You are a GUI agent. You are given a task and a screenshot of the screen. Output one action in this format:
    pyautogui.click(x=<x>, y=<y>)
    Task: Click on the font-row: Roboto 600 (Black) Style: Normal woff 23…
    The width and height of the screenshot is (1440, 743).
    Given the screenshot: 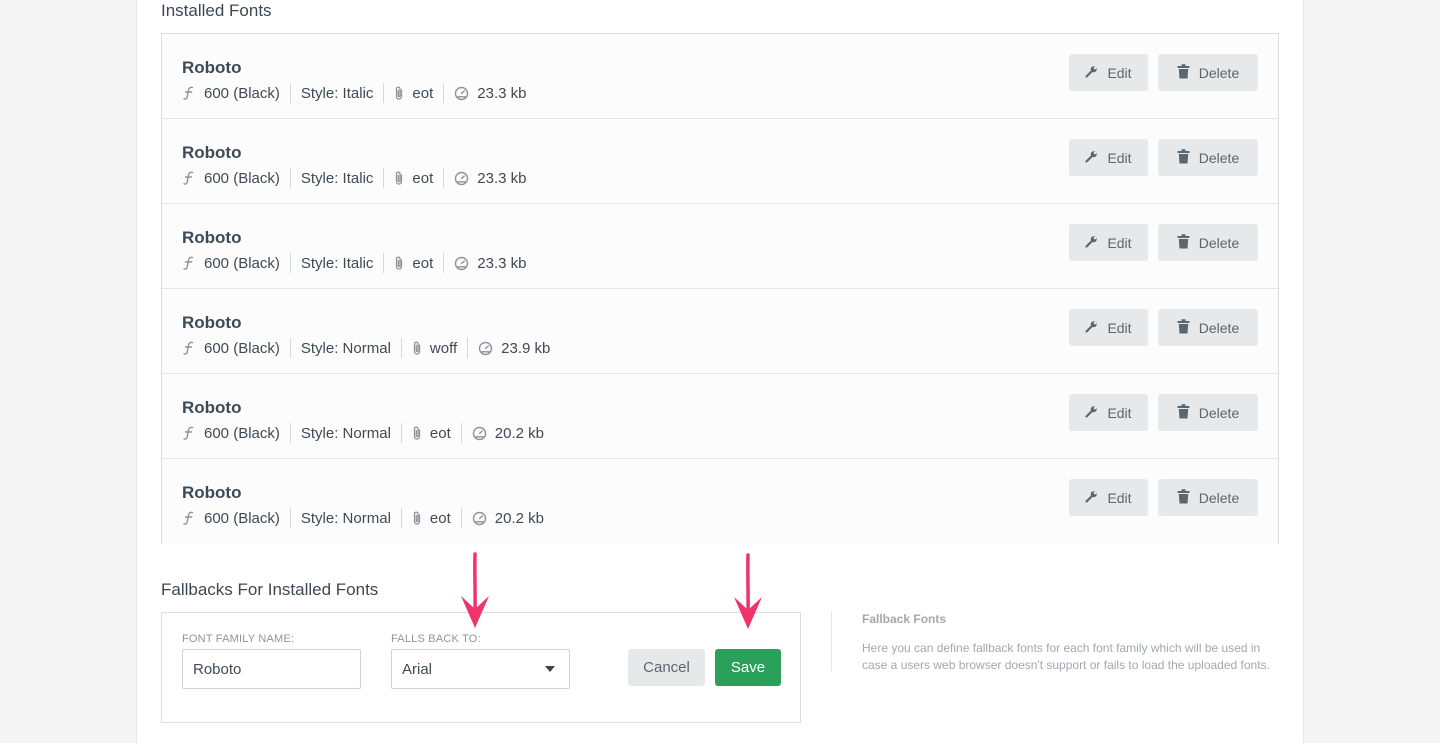 What is the action you would take?
    pyautogui.click(x=720, y=331)
    